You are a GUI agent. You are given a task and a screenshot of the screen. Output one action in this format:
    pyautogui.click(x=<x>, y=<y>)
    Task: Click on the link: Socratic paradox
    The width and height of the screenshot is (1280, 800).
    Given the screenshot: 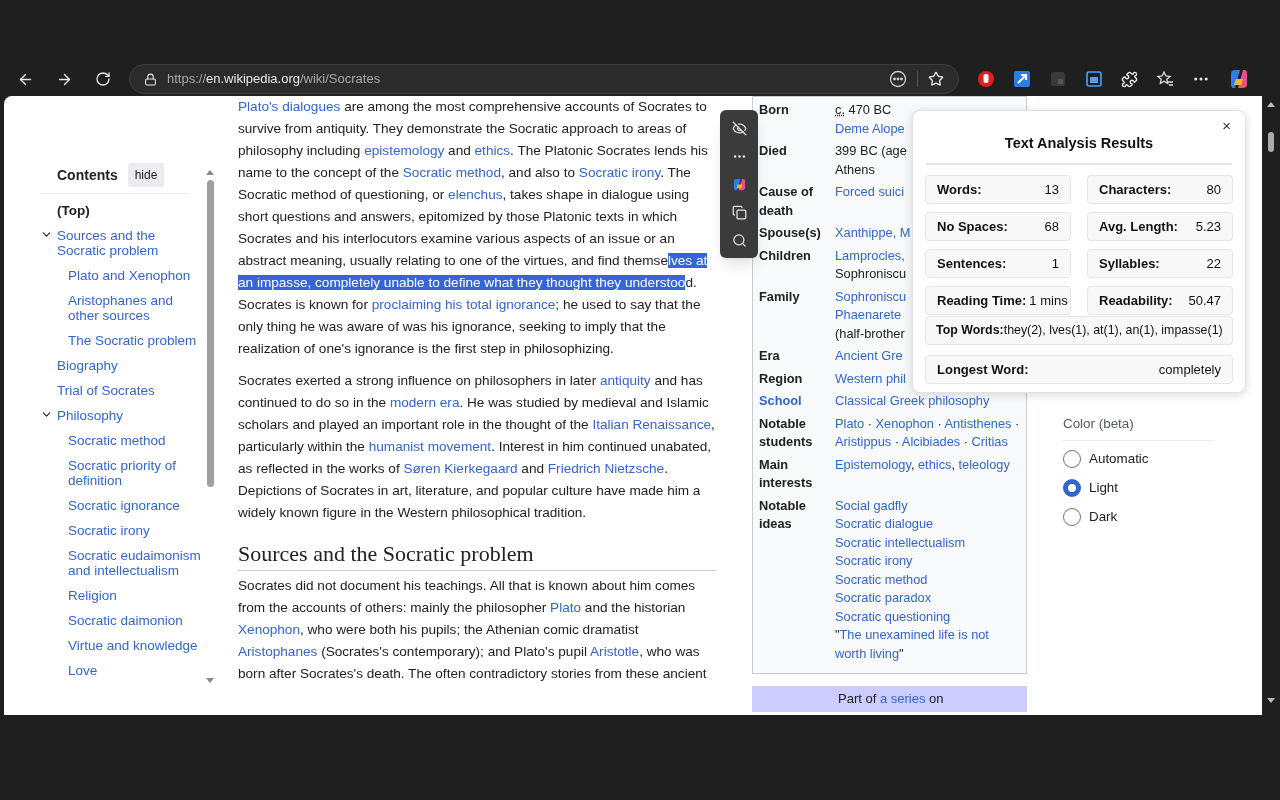 What is the action you would take?
    pyautogui.click(x=883, y=597)
    